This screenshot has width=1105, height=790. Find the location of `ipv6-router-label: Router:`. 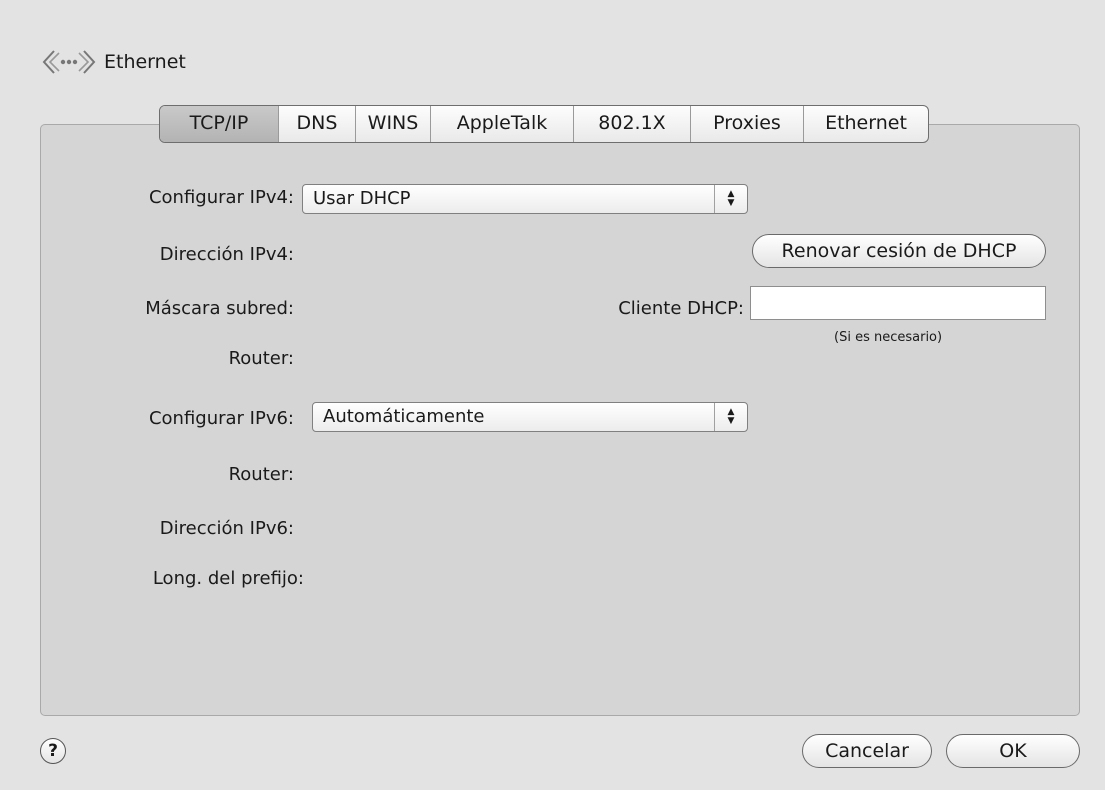

ipv6-router-label: Router: is located at coordinates (261, 474).